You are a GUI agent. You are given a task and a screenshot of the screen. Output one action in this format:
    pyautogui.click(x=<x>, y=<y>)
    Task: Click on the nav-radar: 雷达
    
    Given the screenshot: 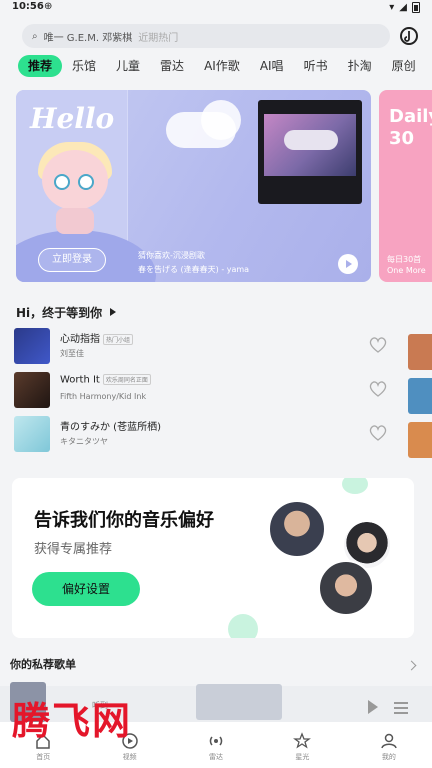 What is the action you would take?
    pyautogui.click(x=216, y=745)
    